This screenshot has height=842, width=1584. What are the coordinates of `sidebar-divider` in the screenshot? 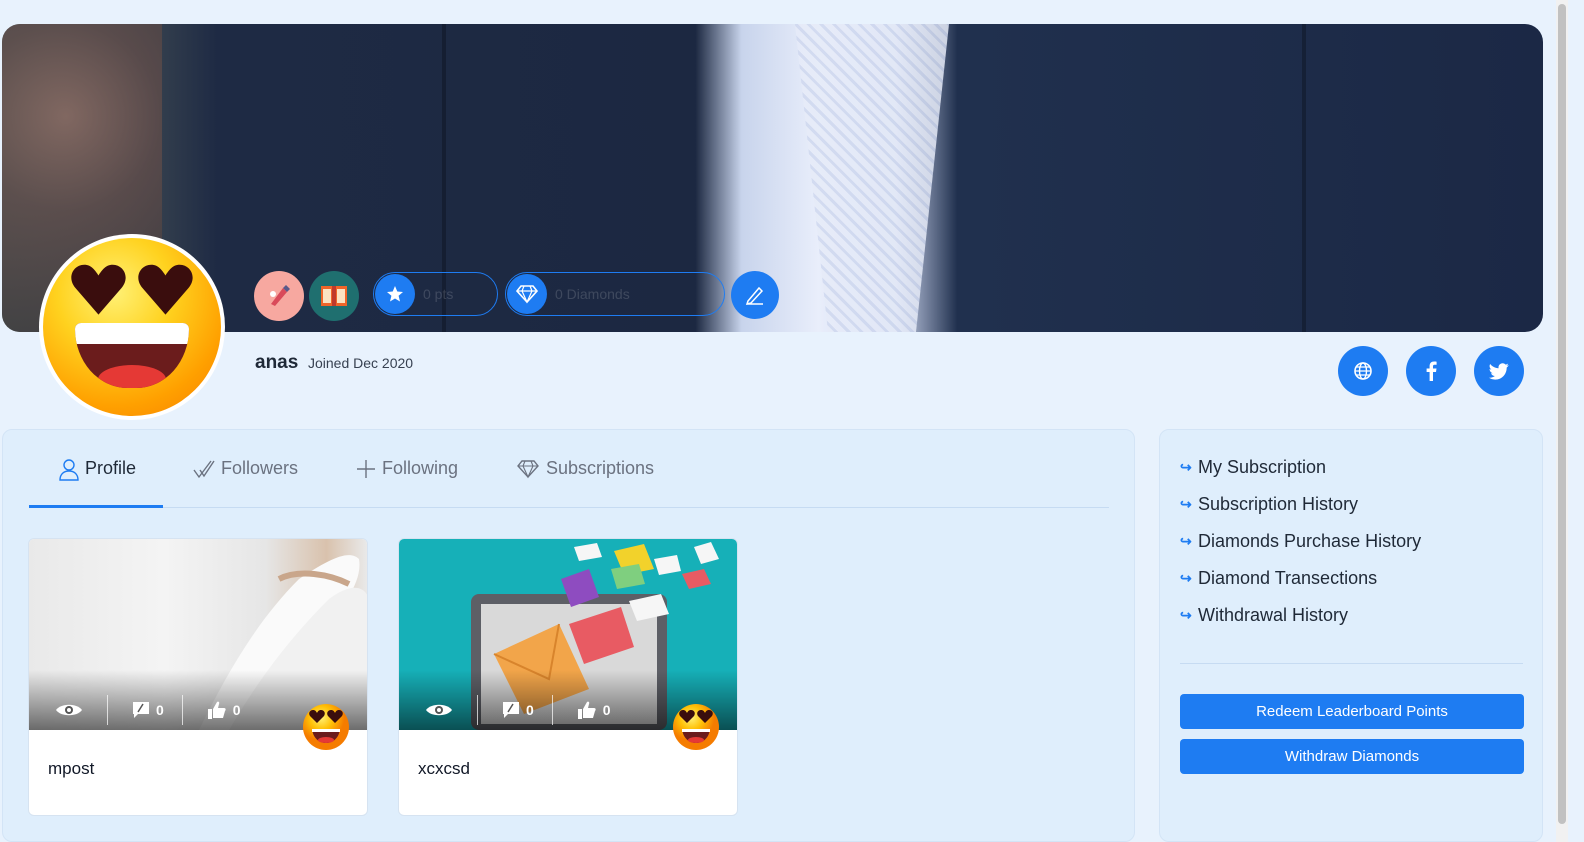 It's located at (1351, 663).